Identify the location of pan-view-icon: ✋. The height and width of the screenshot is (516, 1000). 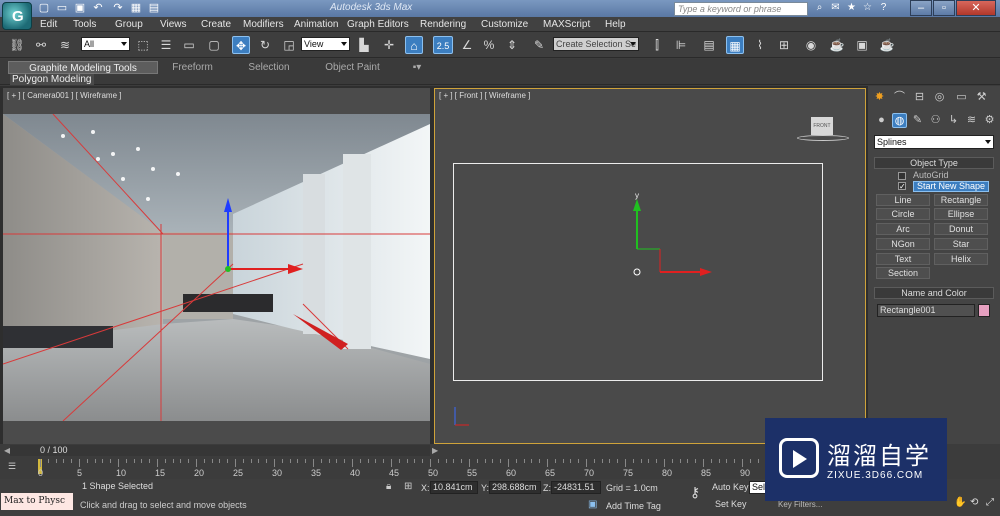
(960, 502).